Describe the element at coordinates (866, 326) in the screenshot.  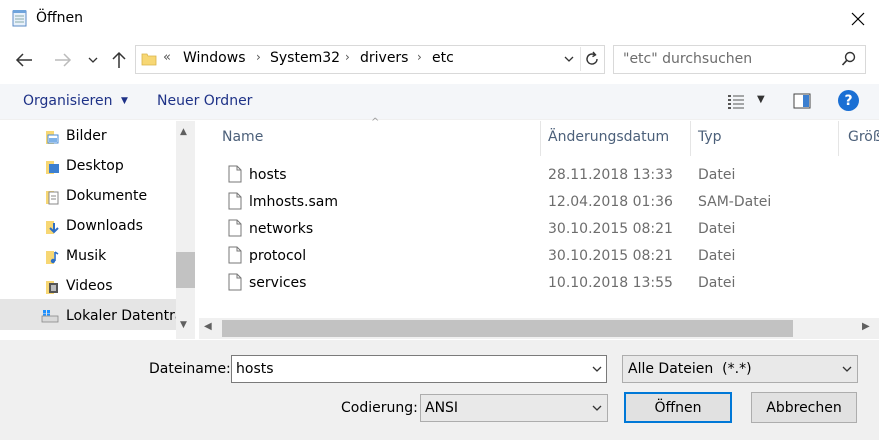
I see `scroll-right-icon: ▶` at that location.